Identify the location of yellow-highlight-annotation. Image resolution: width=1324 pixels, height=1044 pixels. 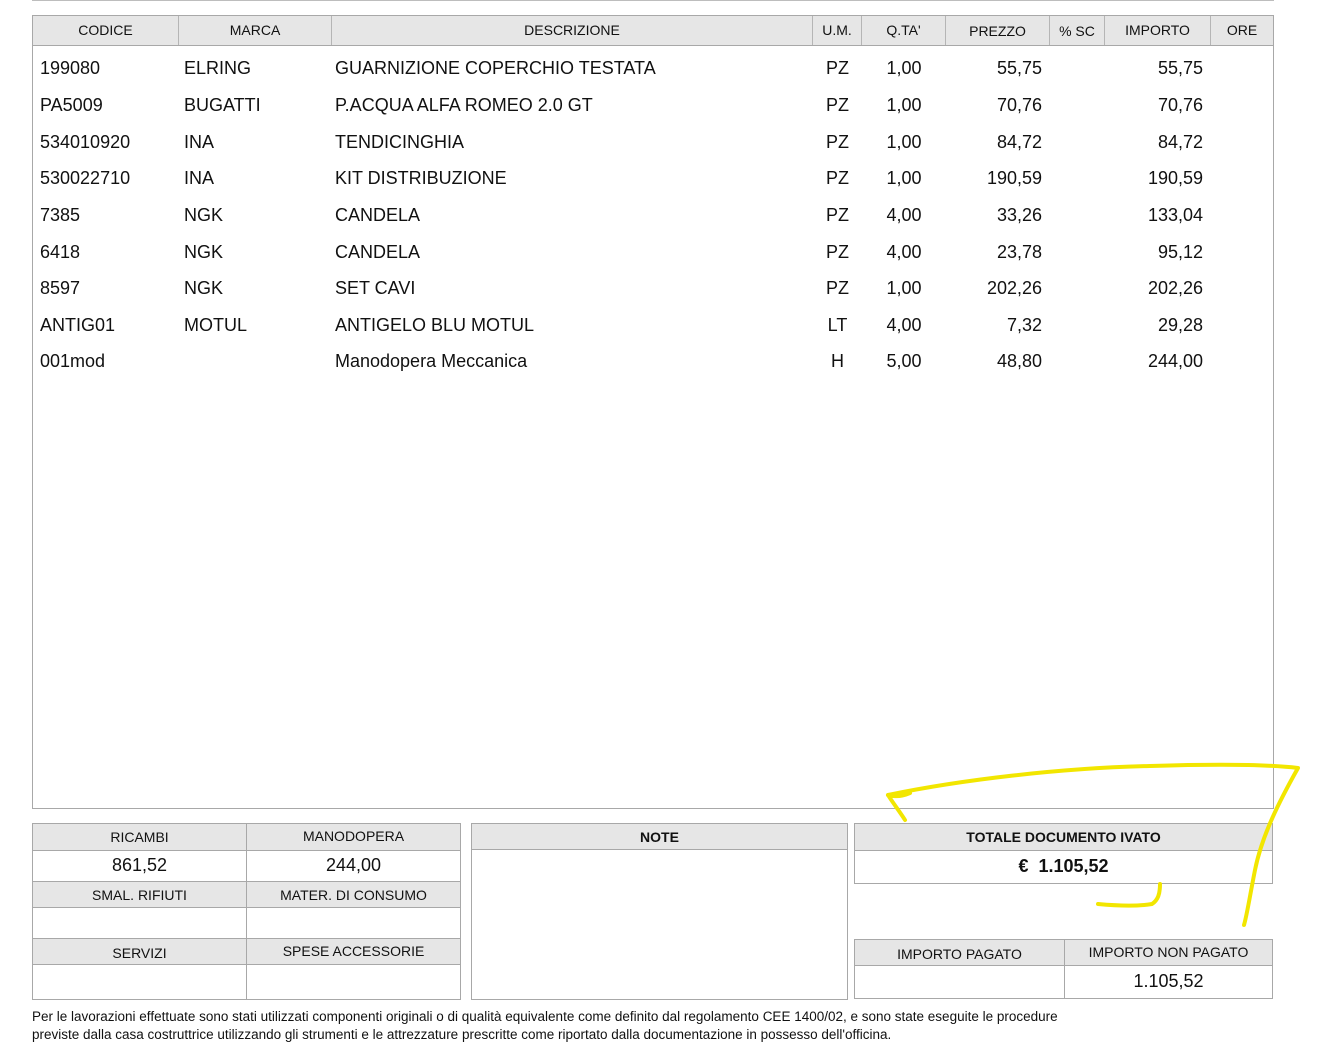
(1093, 844).